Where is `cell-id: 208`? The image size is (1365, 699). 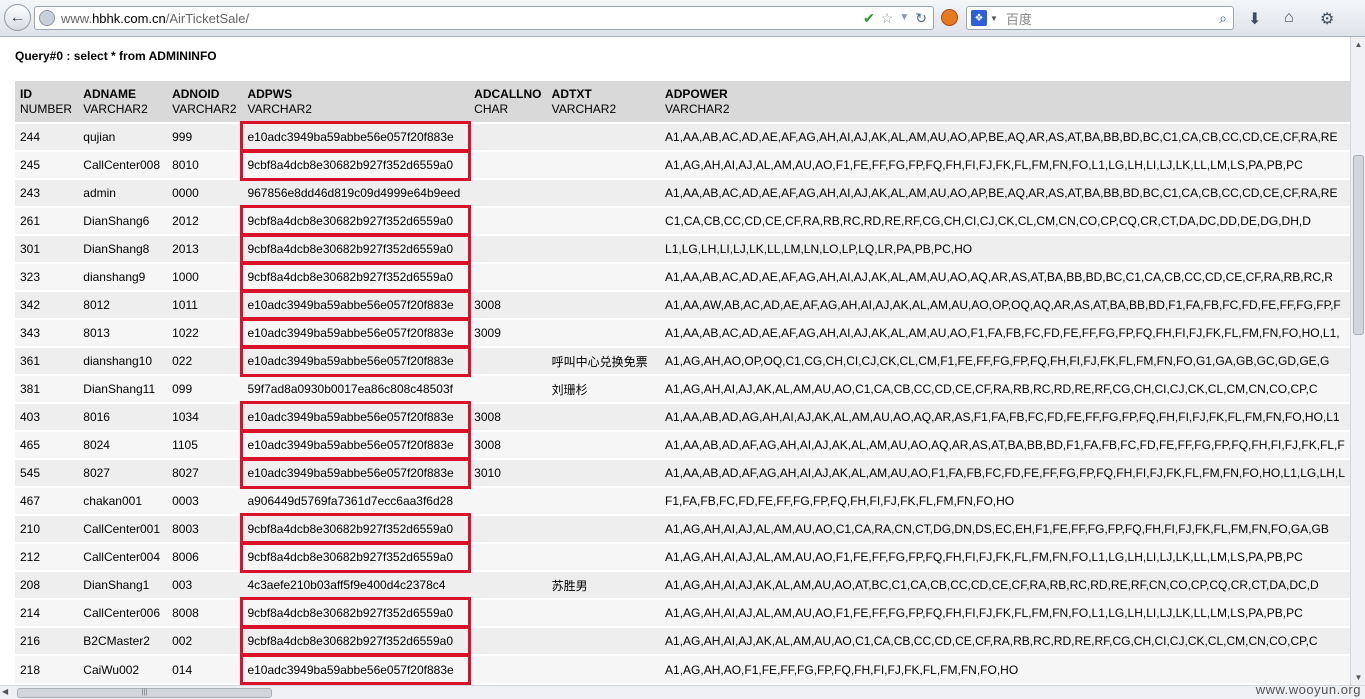
cell-id: 208 is located at coordinates (47, 584).